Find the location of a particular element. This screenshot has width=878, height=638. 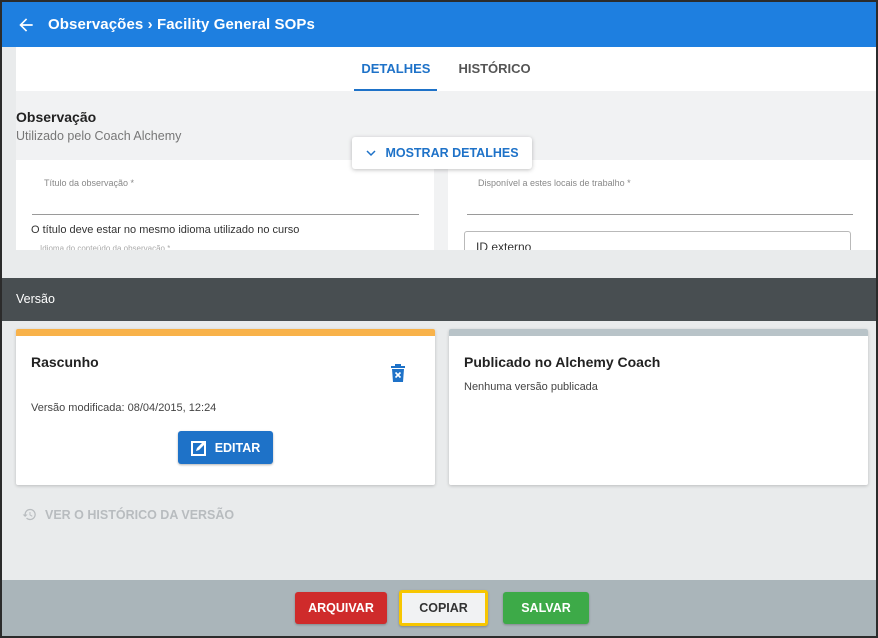

history-icon is located at coordinates (29, 514).